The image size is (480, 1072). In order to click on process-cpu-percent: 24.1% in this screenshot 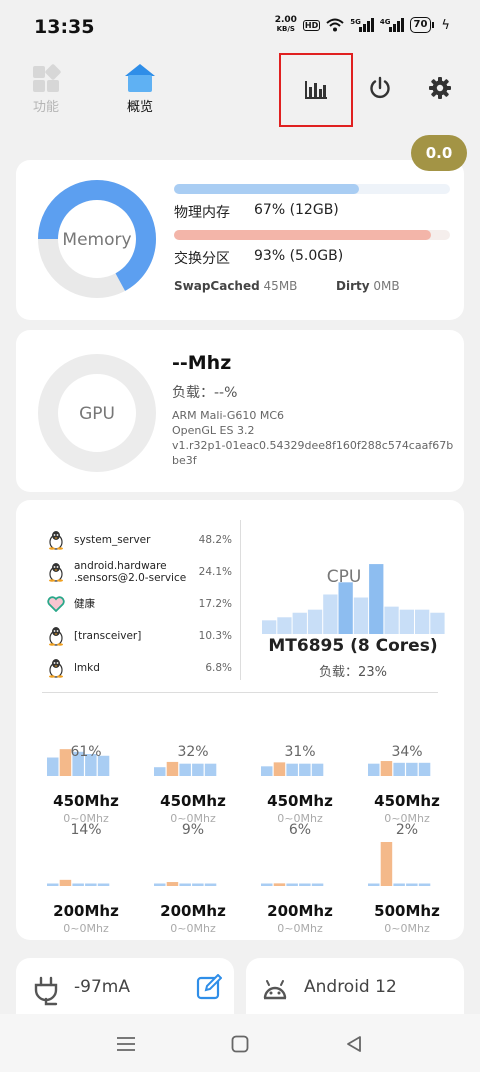, I will do `click(215, 572)`.